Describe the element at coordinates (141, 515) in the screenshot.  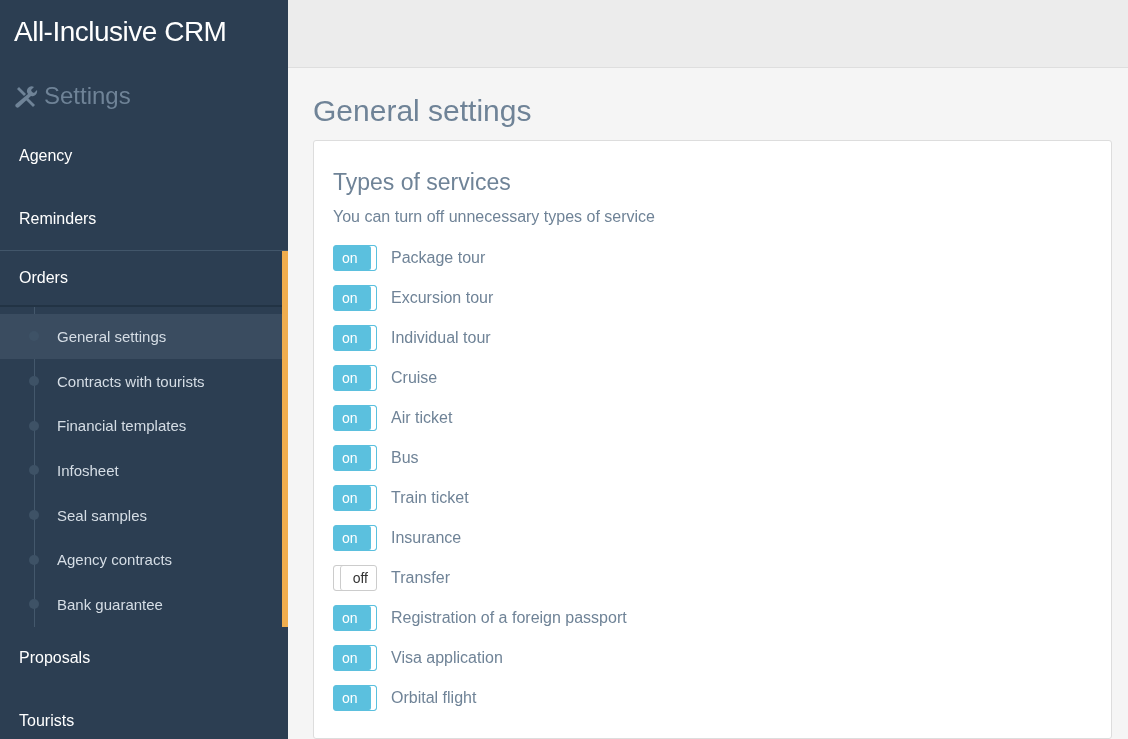
I see `sidebar-subitem: Seal samples` at that location.